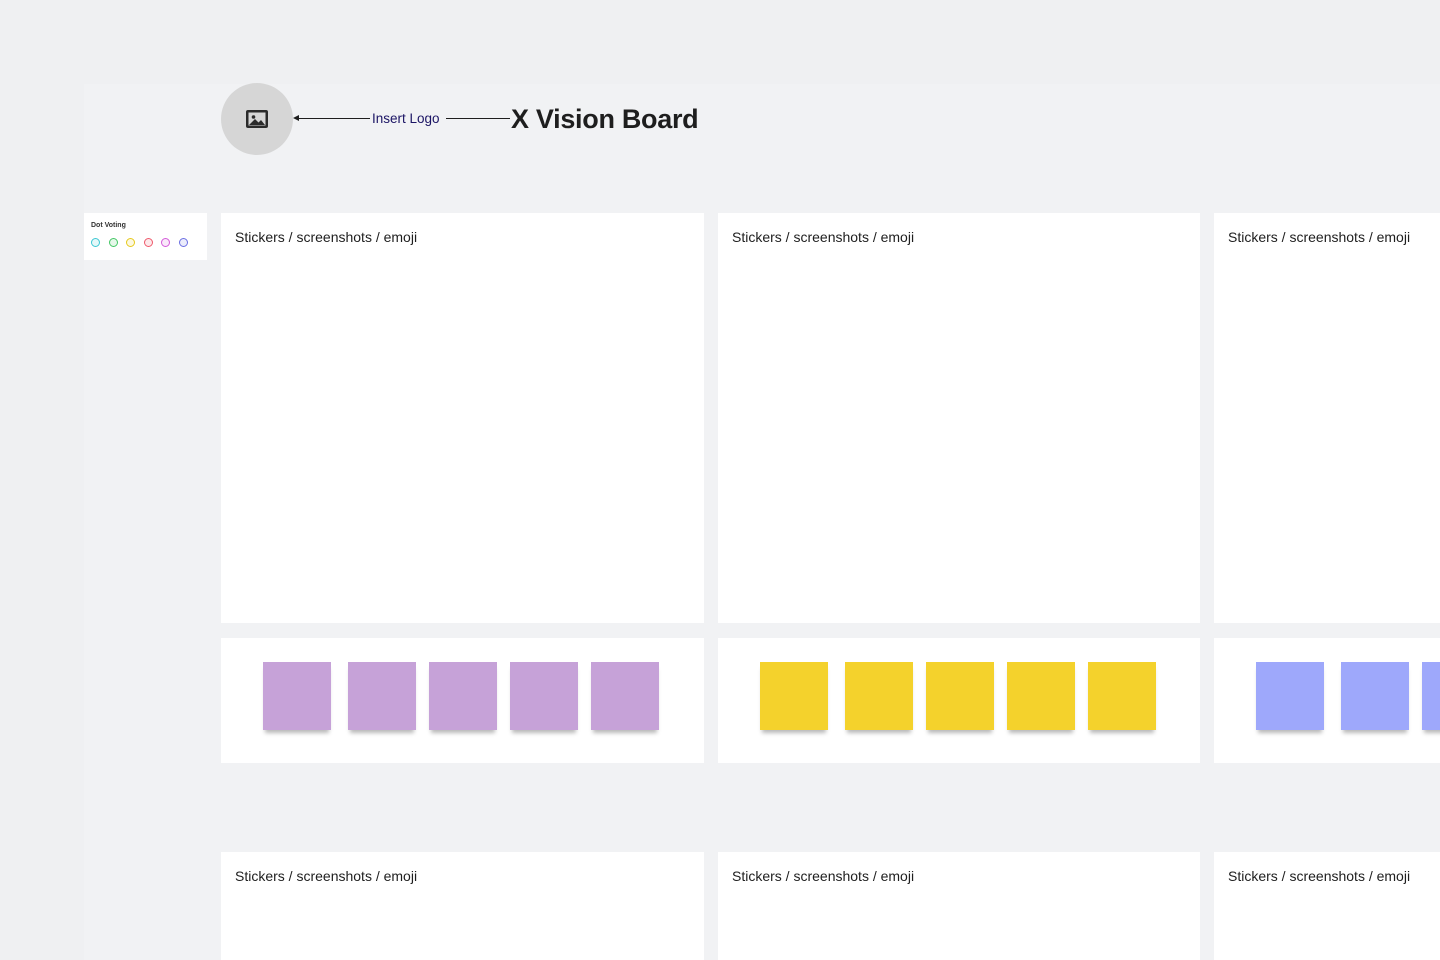 This screenshot has height=960, width=1440. I want to click on sticky-note-row-purple, so click(462, 700).